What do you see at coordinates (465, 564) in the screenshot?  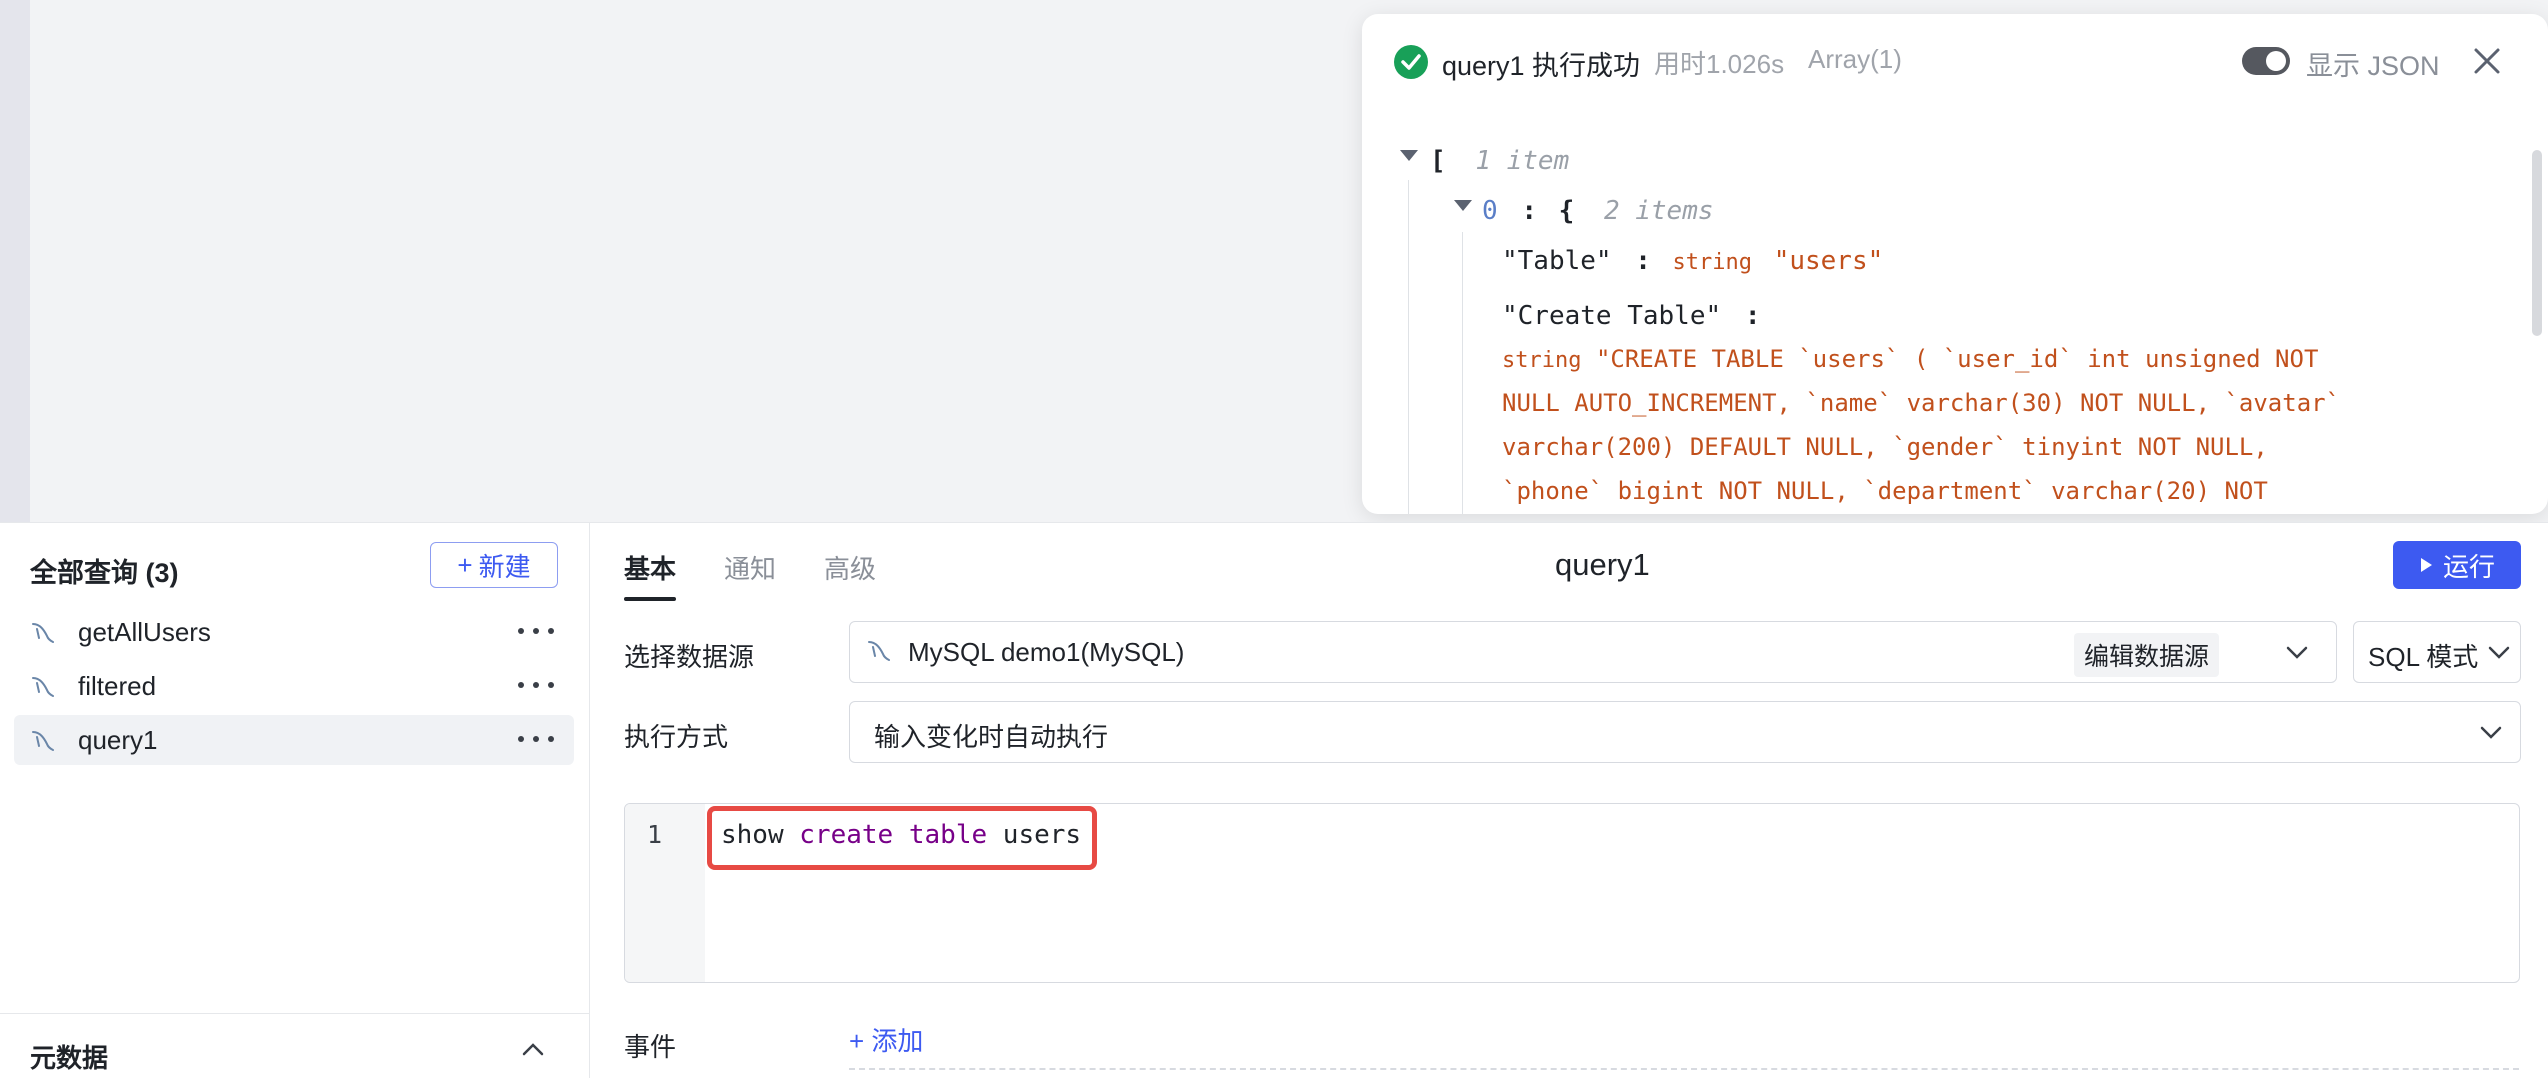 I see `plus-icon: +` at bounding box center [465, 564].